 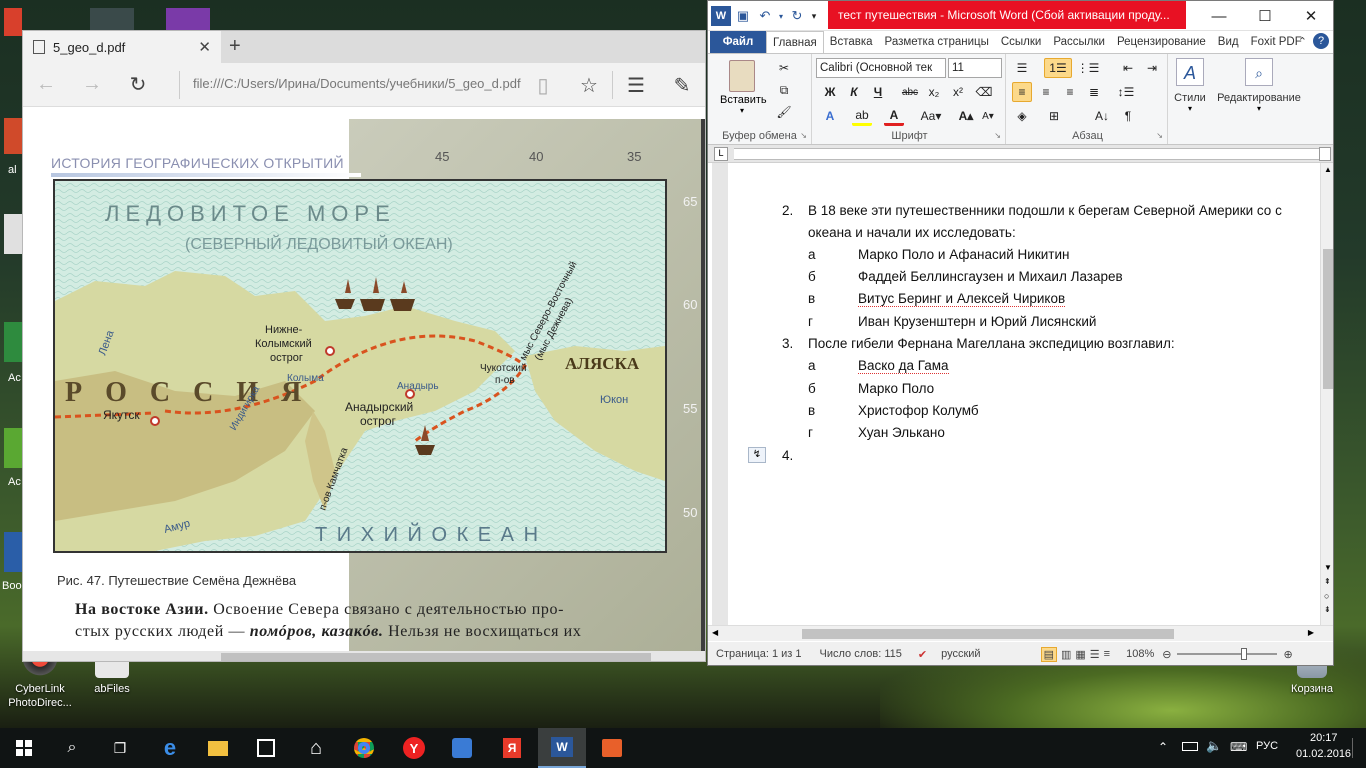 What do you see at coordinates (122, 47) in the screenshot?
I see `browser-tab: 5_geo_d.pdf ✕` at bounding box center [122, 47].